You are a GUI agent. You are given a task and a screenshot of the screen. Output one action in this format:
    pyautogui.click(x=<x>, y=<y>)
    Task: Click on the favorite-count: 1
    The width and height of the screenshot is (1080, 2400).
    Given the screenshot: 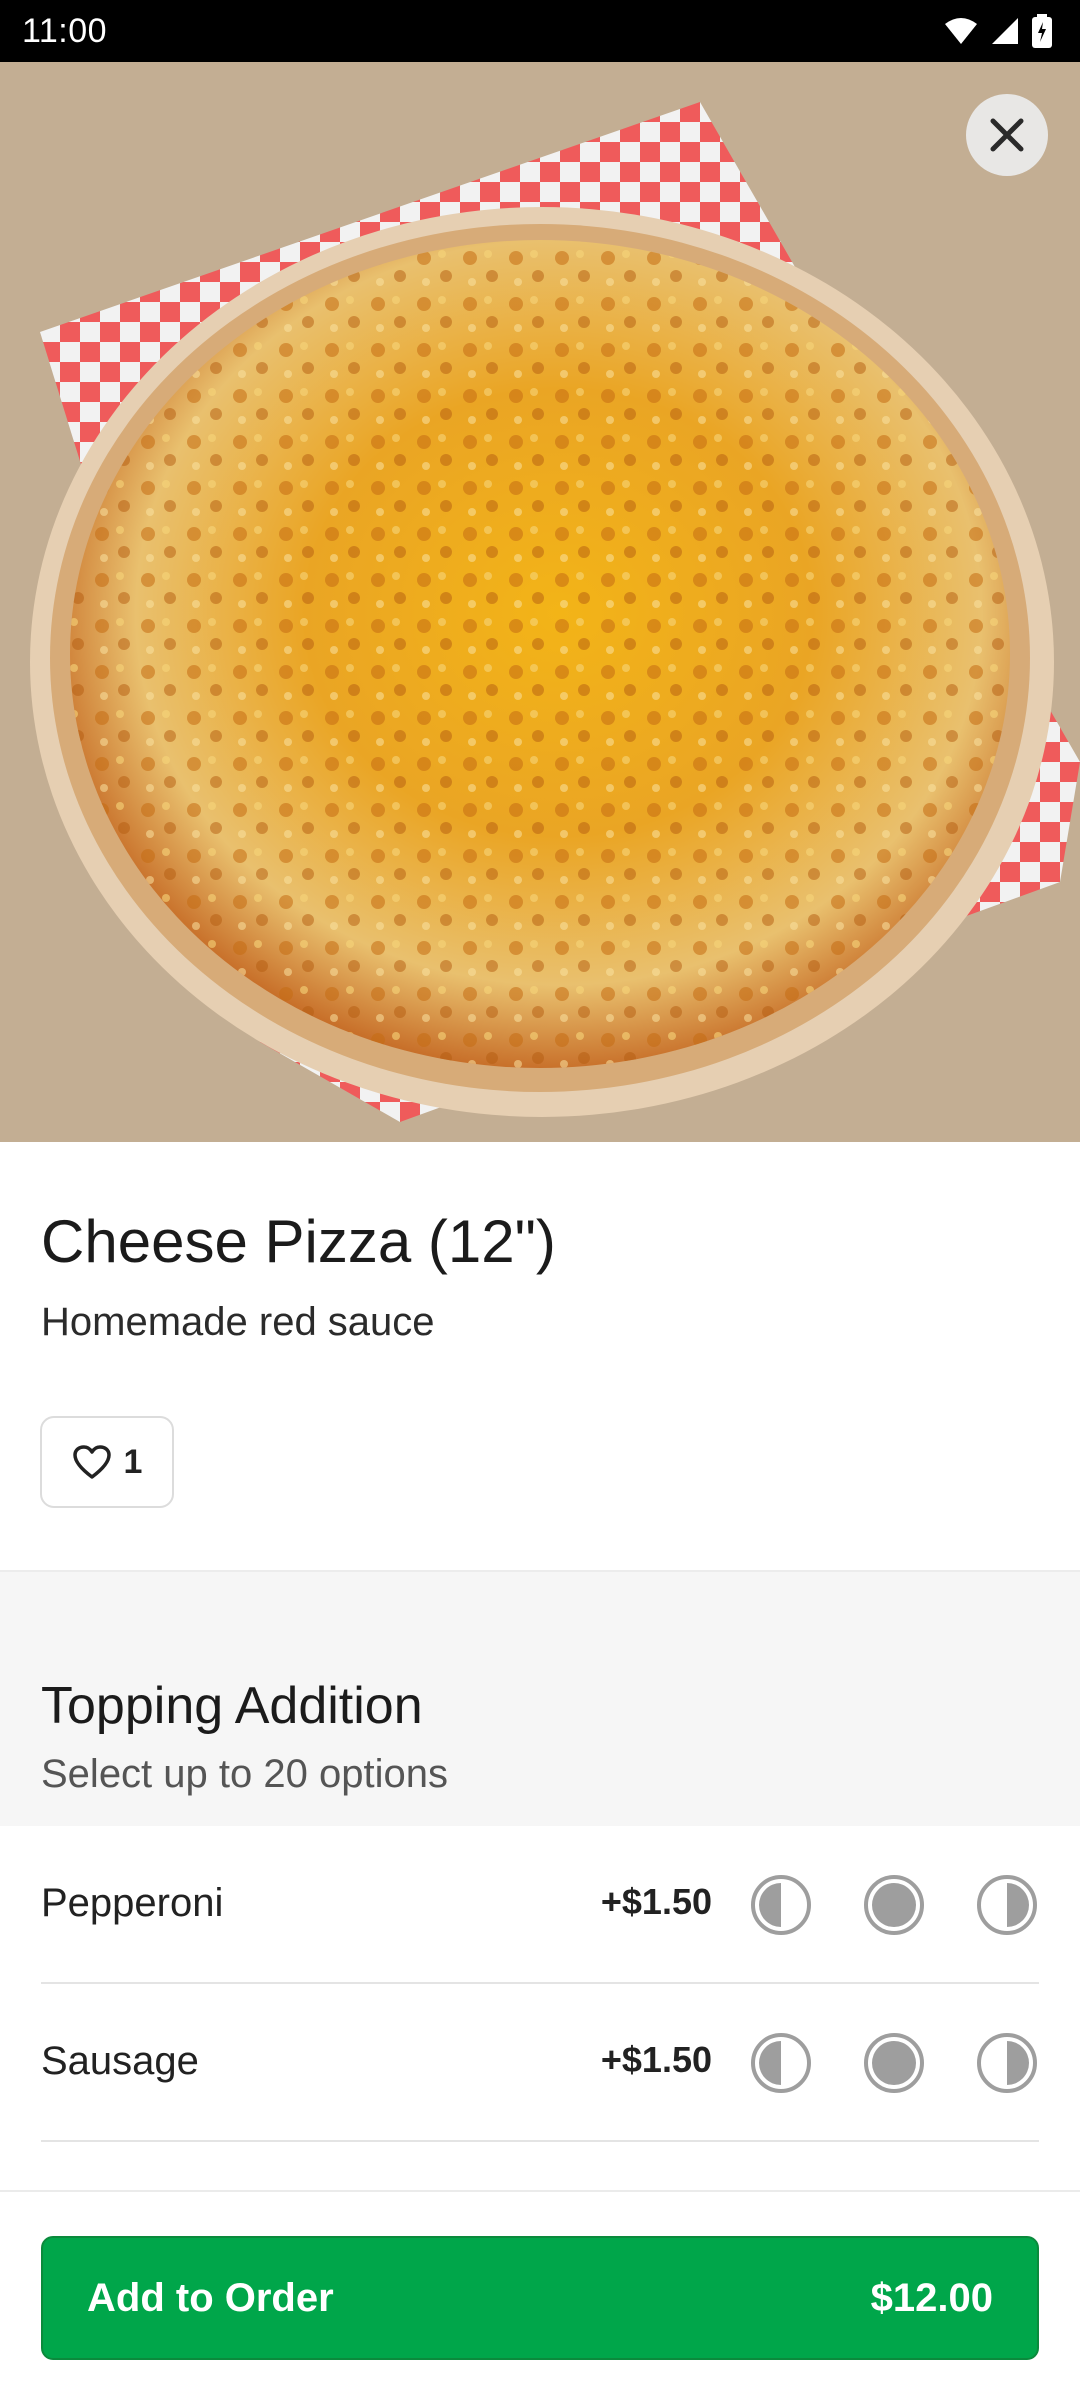 What is the action you would take?
    pyautogui.click(x=133, y=1461)
    